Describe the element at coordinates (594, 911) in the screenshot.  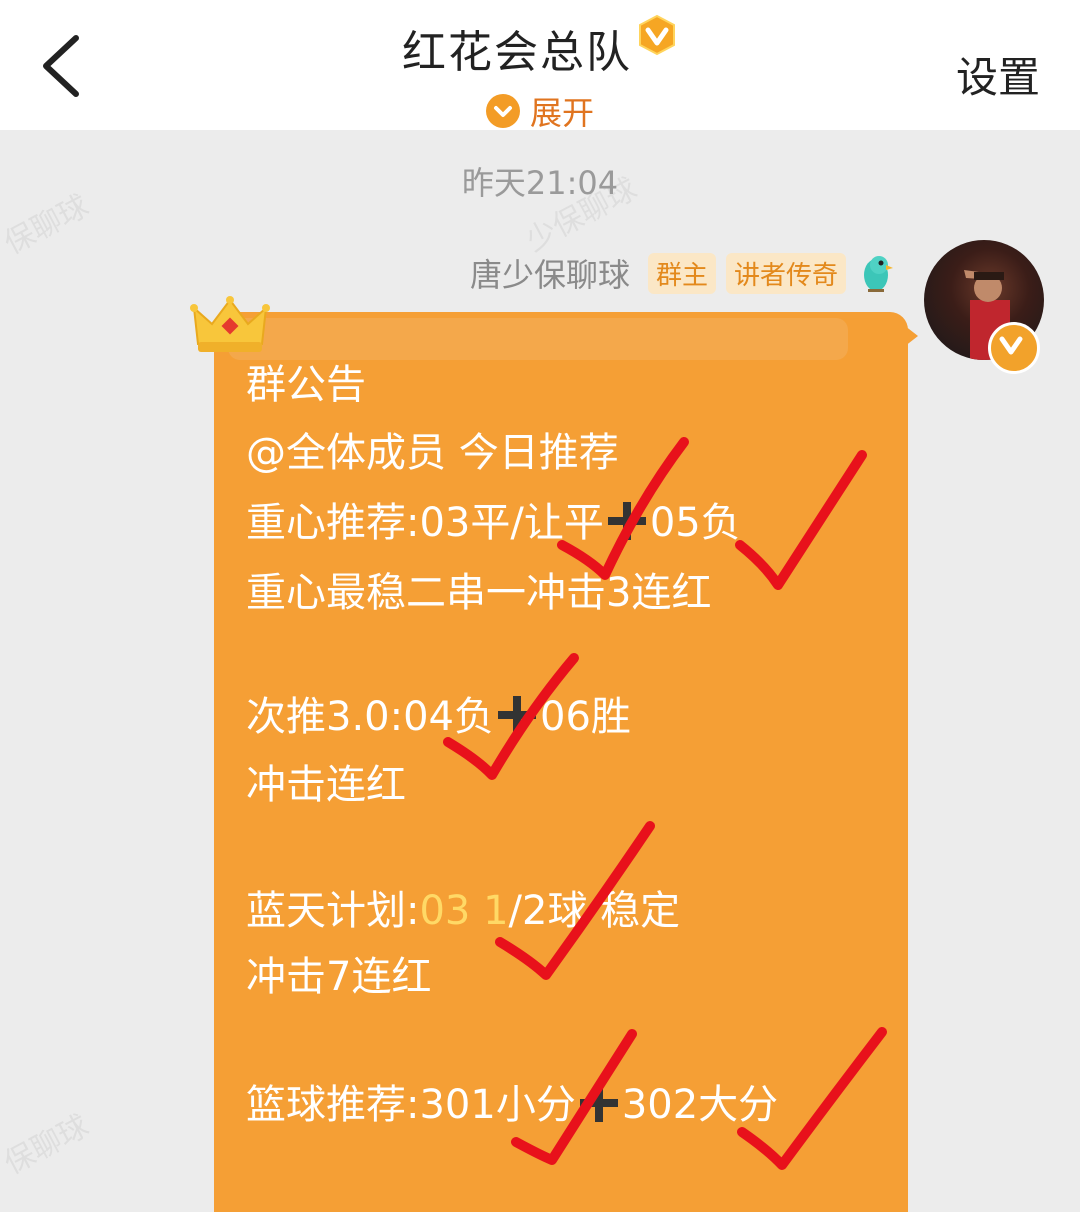
I see `line-text: /2球 稳定` at that location.